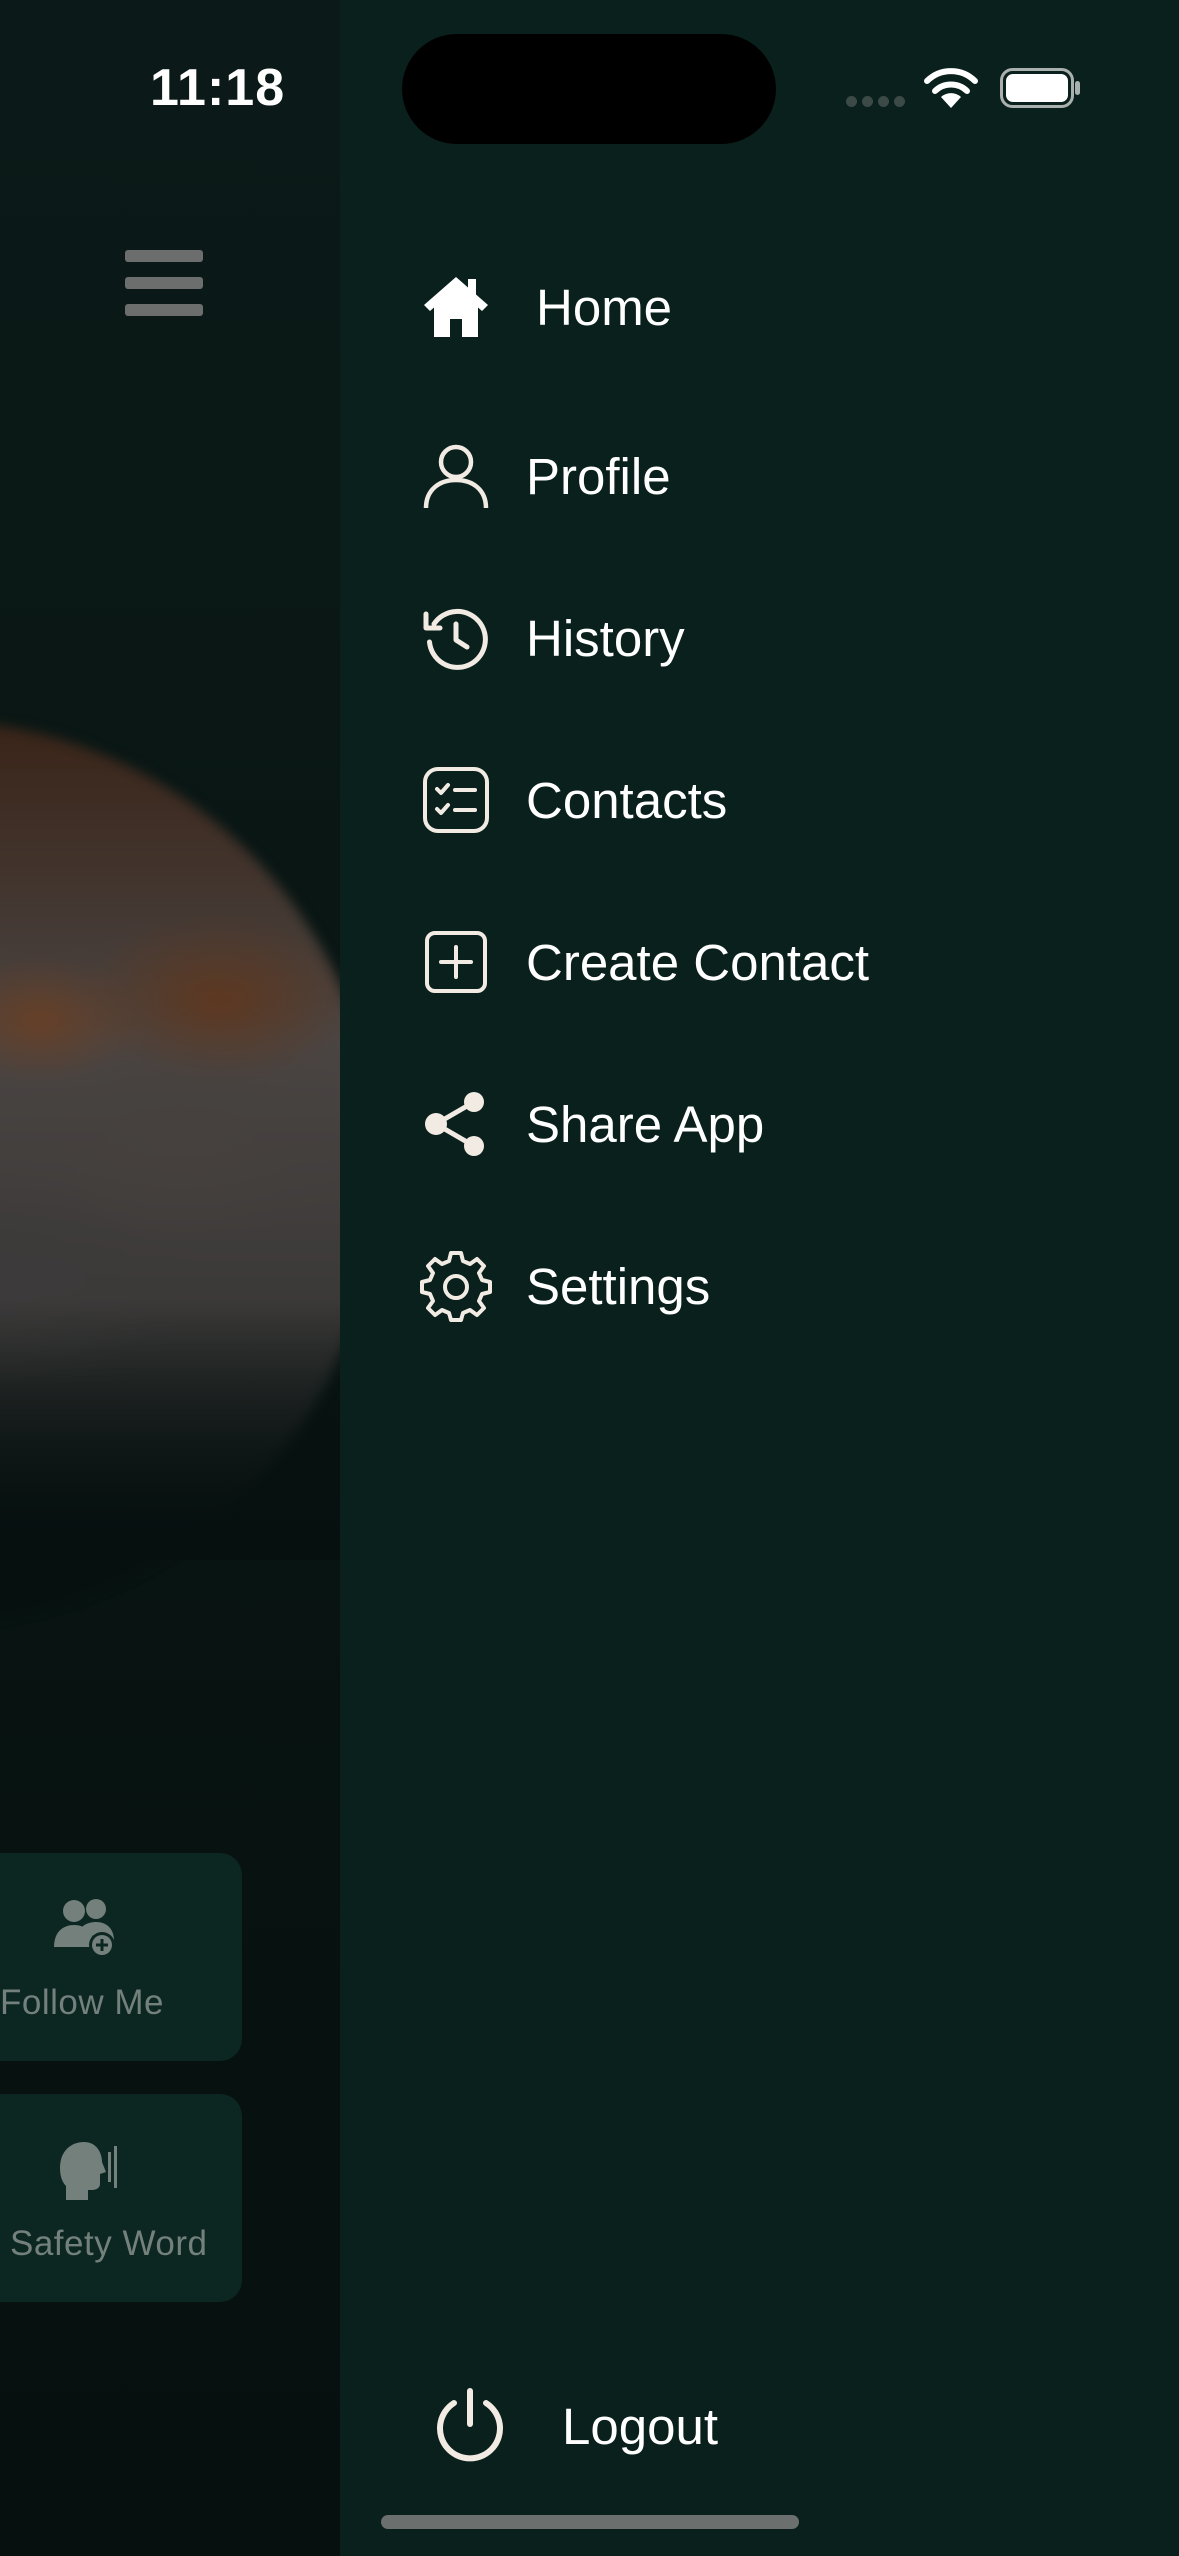 This screenshot has height=2556, width=1179. What do you see at coordinates (456, 962) in the screenshot?
I see `plus-square-icon` at bounding box center [456, 962].